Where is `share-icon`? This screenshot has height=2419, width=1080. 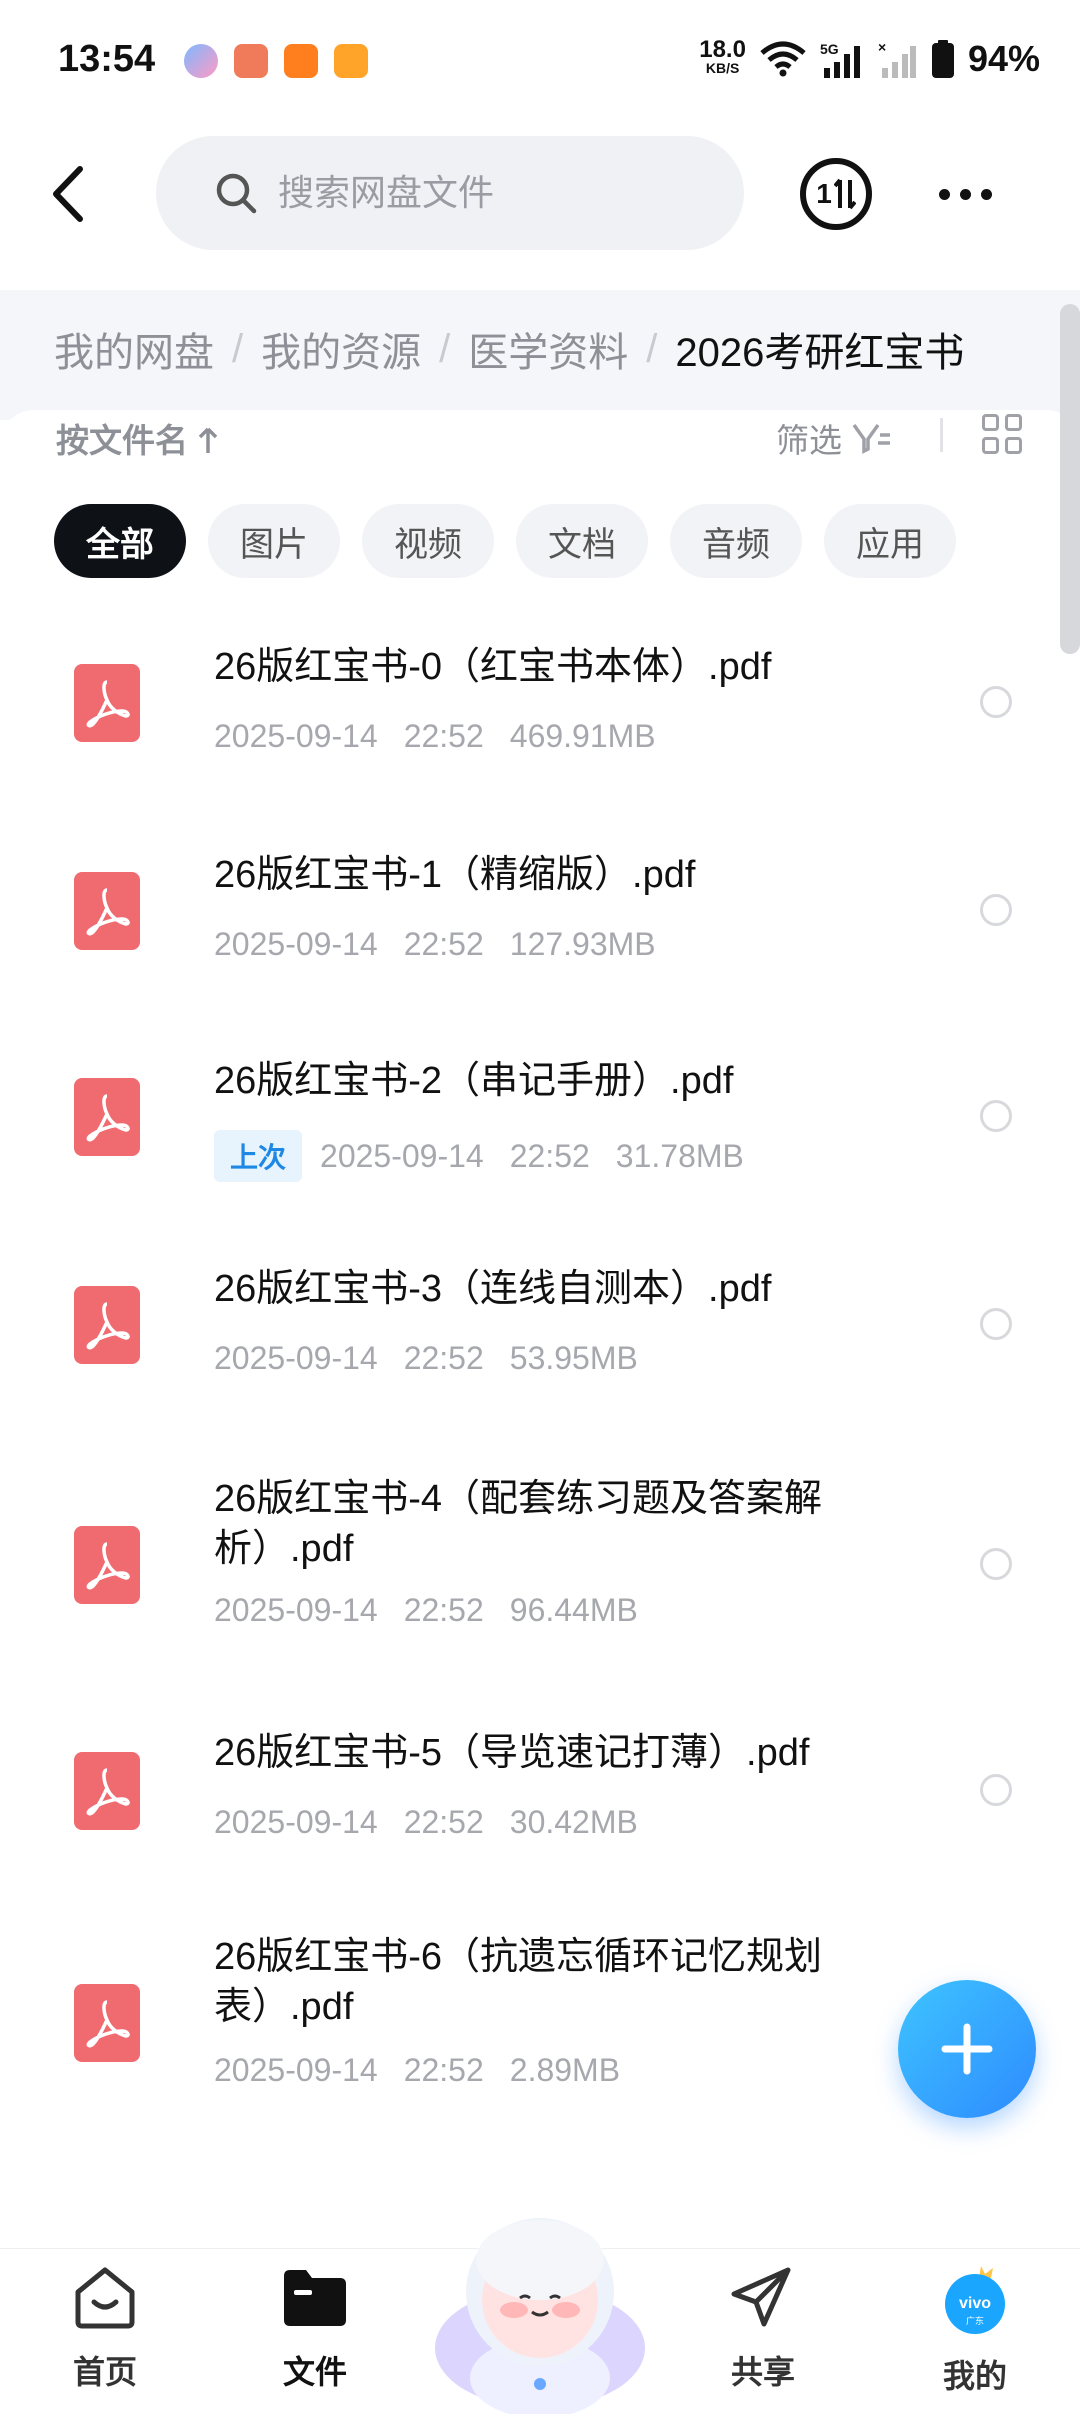 share-icon is located at coordinates (761, 2297).